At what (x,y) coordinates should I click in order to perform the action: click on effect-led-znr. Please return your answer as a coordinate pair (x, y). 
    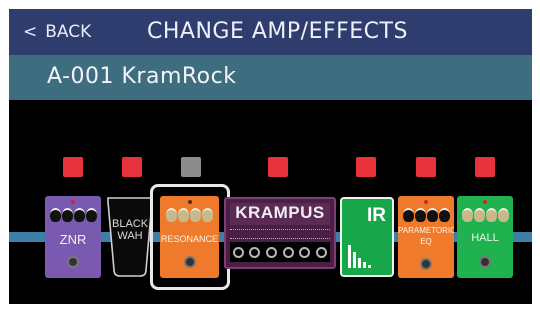
    Looking at the image, I should click on (73, 167).